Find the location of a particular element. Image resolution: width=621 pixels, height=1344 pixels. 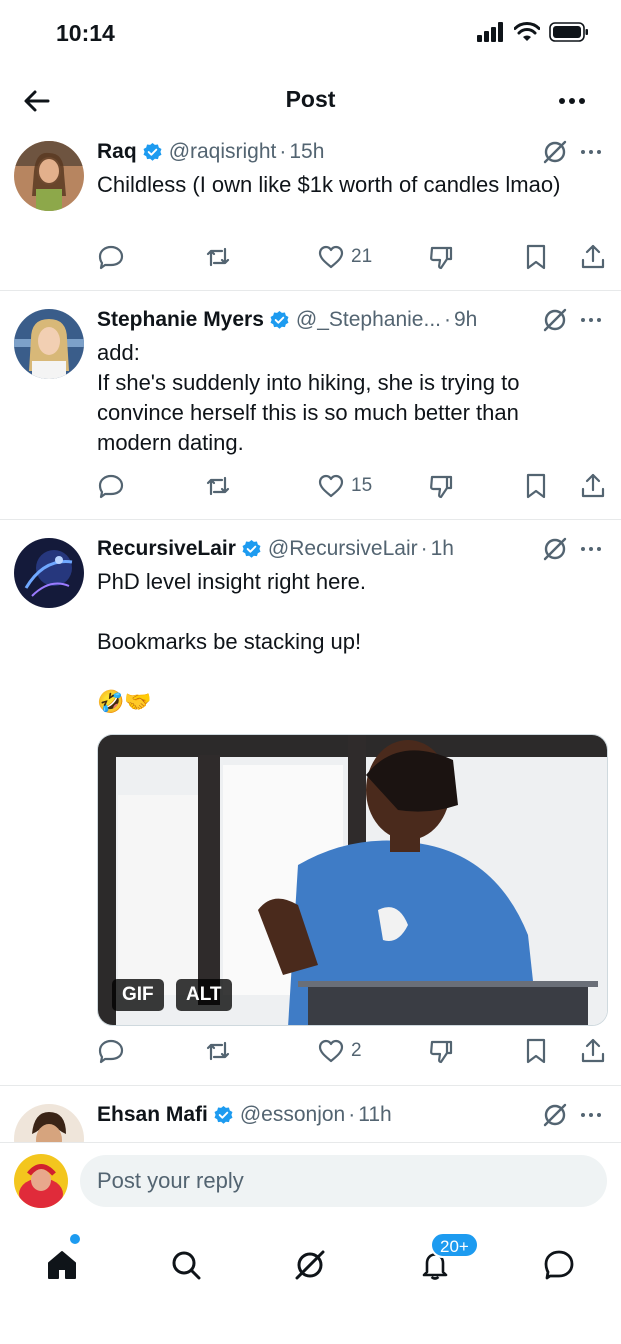

tweet: Ehsan Mafi @essonjon · 11h is located at coordinates (310, 1115).